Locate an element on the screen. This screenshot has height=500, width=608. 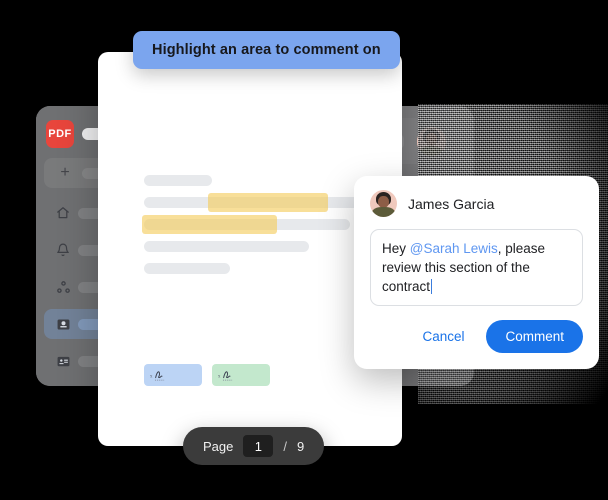
card-icon is located at coordinates (63, 361).